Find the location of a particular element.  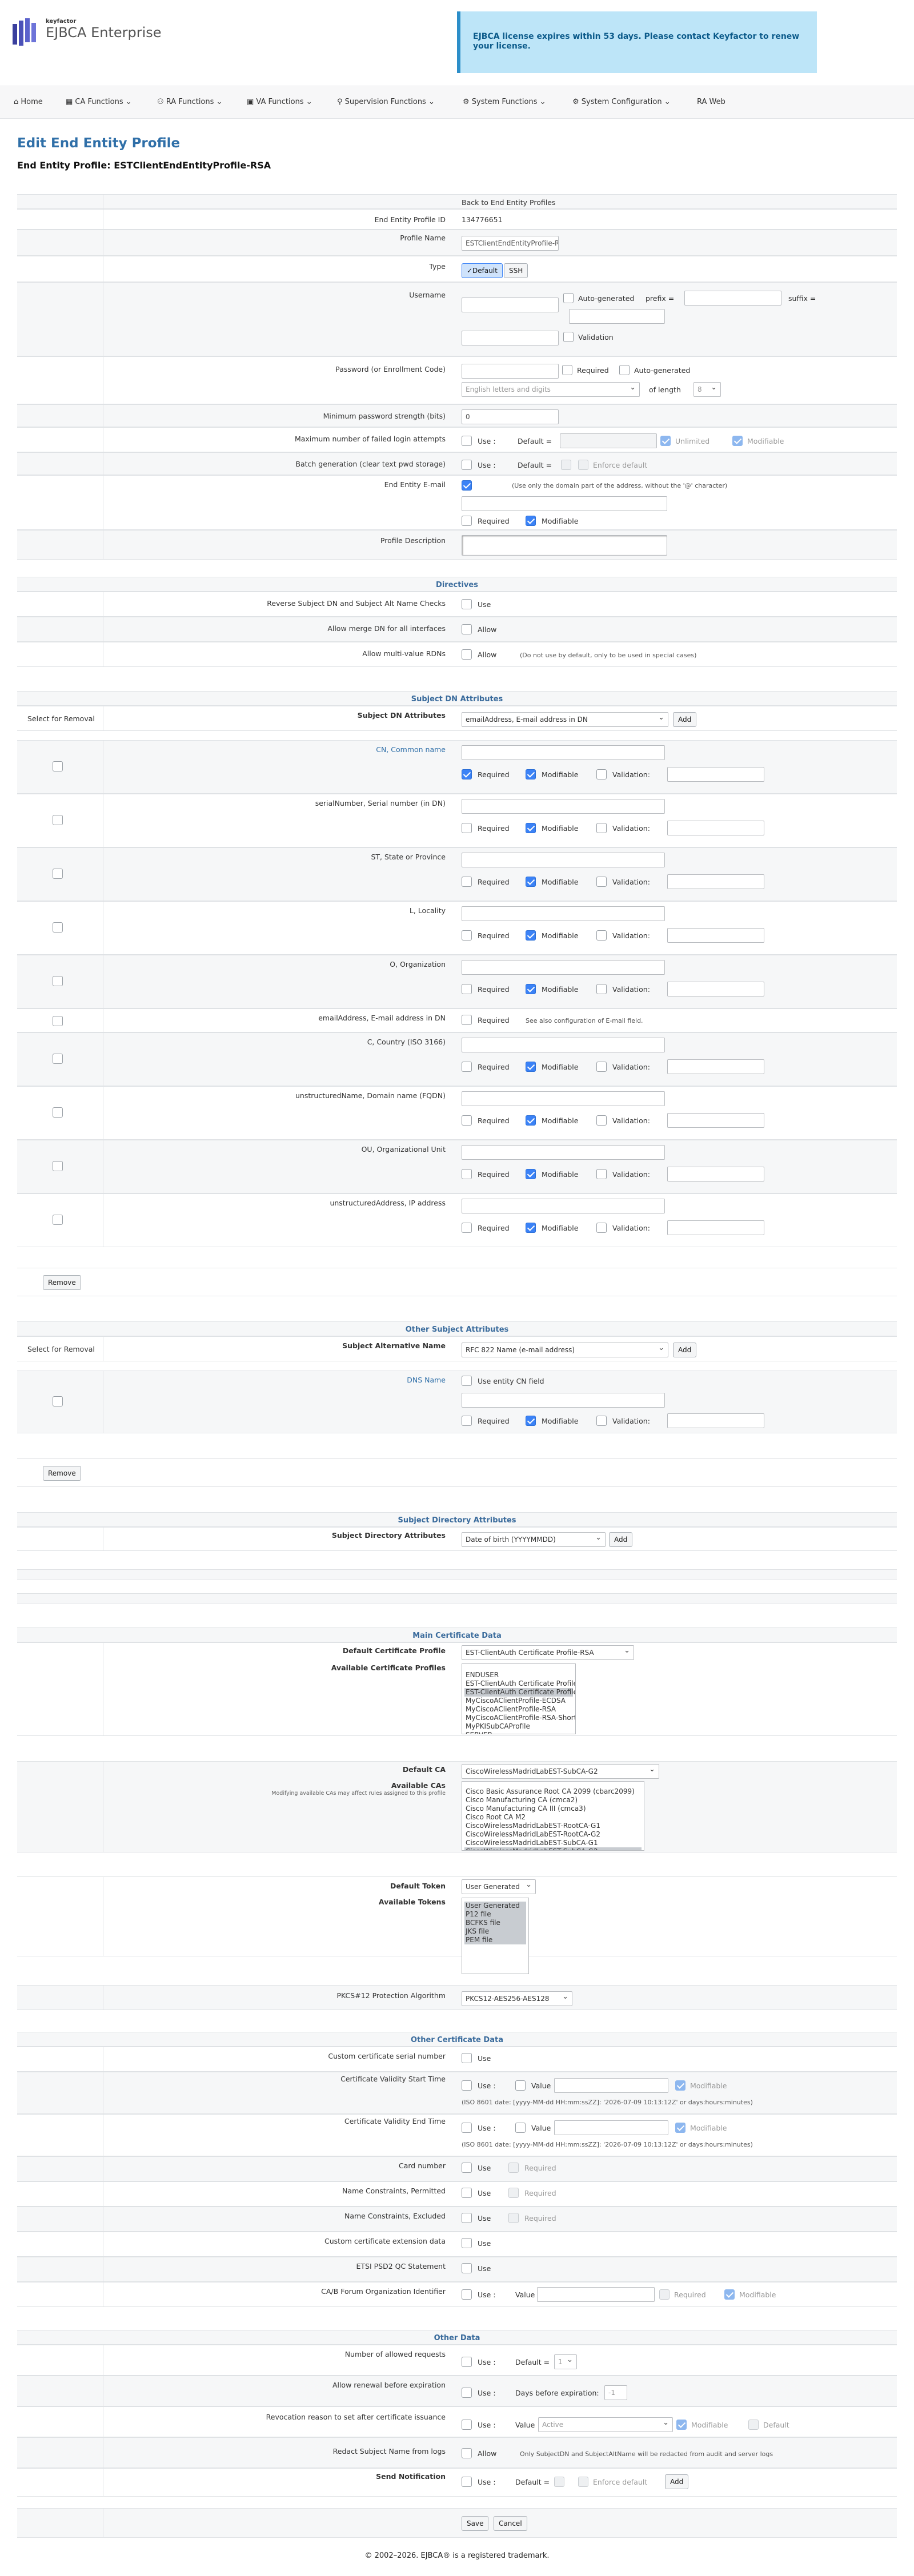

revoke-modifiable-checkbox is located at coordinates (681, 2425).